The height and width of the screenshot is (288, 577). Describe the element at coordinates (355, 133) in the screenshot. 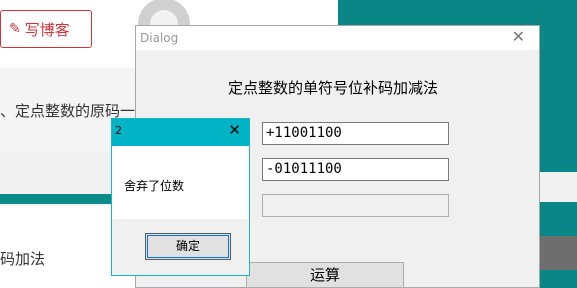

I see `operand1-field: +11001100` at that location.